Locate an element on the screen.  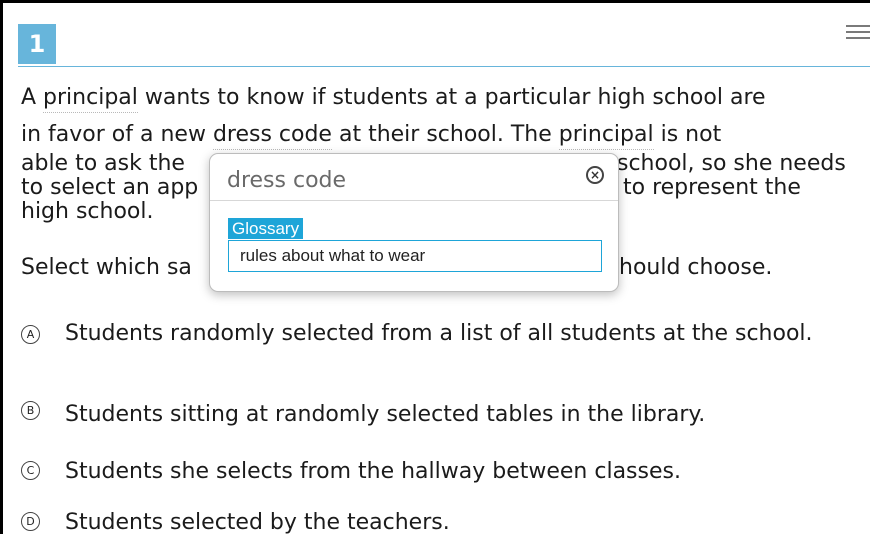
question-prompt: Select which sa hould choose. is located at coordinates (396, 267).